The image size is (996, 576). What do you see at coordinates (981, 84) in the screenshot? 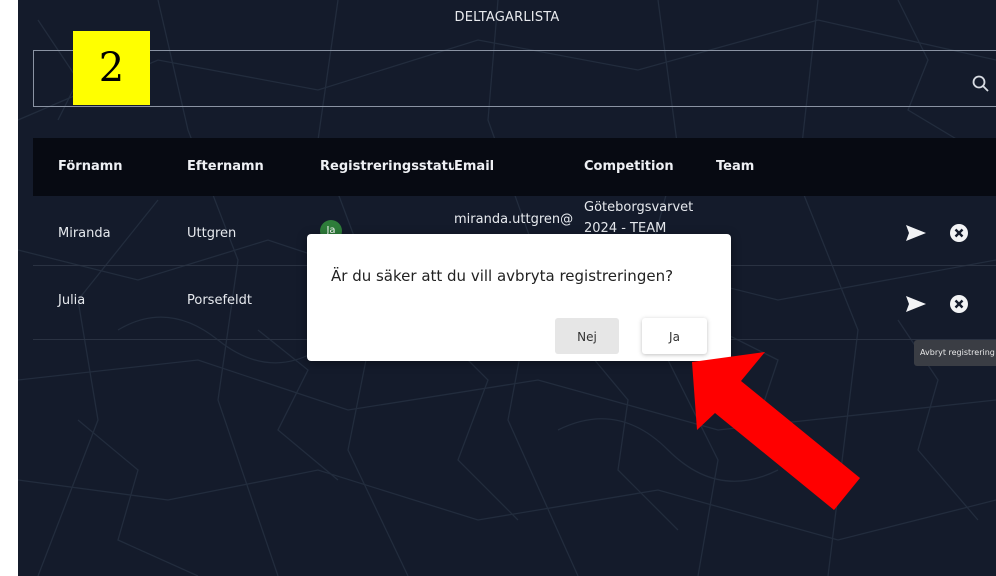
I see `search-icon` at bounding box center [981, 84].